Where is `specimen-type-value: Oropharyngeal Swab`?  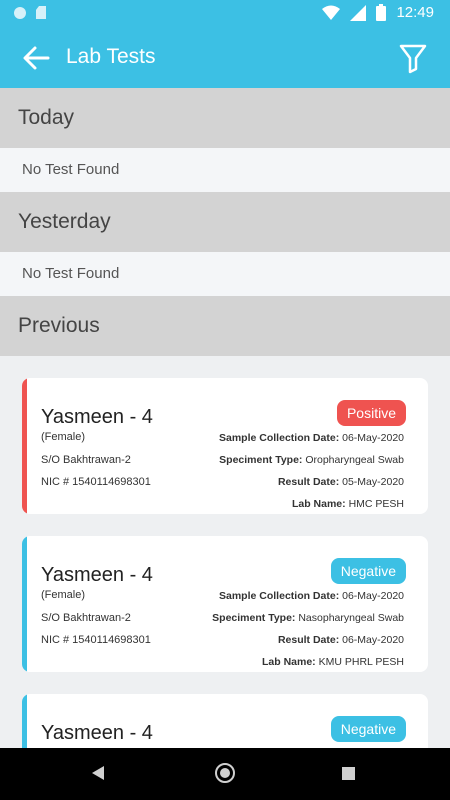
specimen-type-value: Oropharyngeal Swab is located at coordinates (354, 460).